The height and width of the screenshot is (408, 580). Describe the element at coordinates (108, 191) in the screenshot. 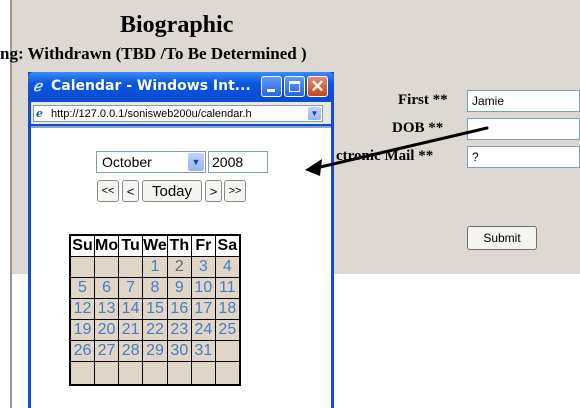

I see `previous-year-button: <<` at that location.